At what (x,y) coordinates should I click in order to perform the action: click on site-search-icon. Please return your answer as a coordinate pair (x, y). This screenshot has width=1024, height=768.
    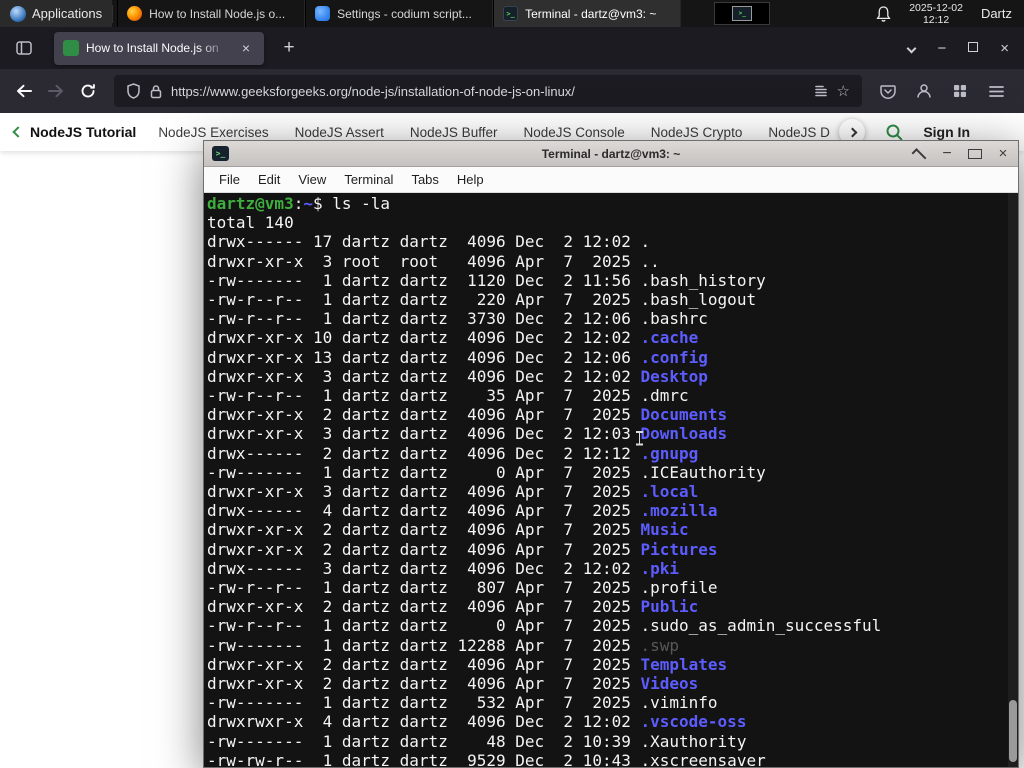
    Looking at the image, I should click on (894, 132).